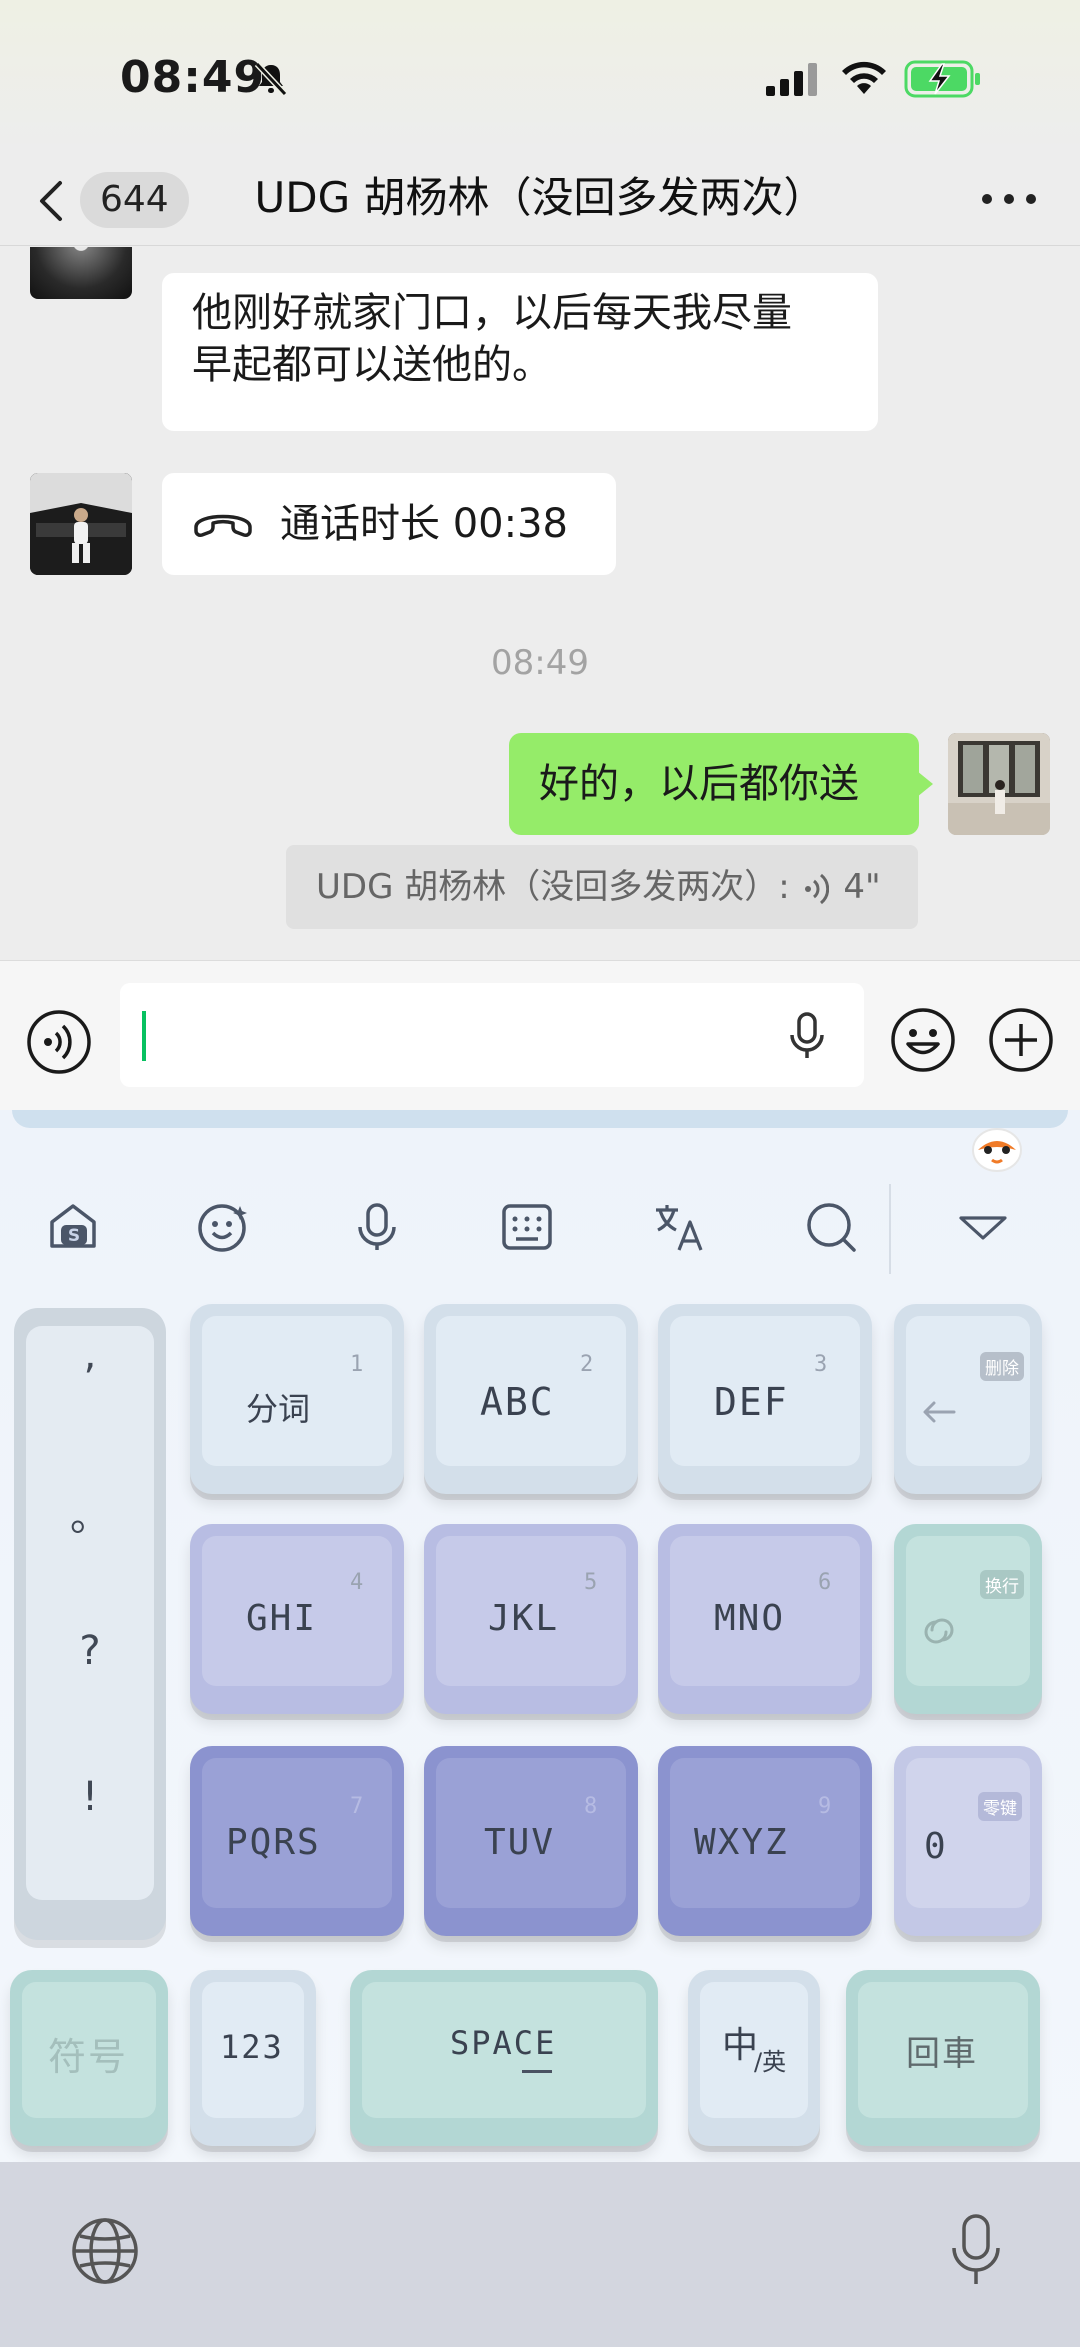 The height and width of the screenshot is (2347, 1080). I want to click on key-number: 5, so click(591, 1582).